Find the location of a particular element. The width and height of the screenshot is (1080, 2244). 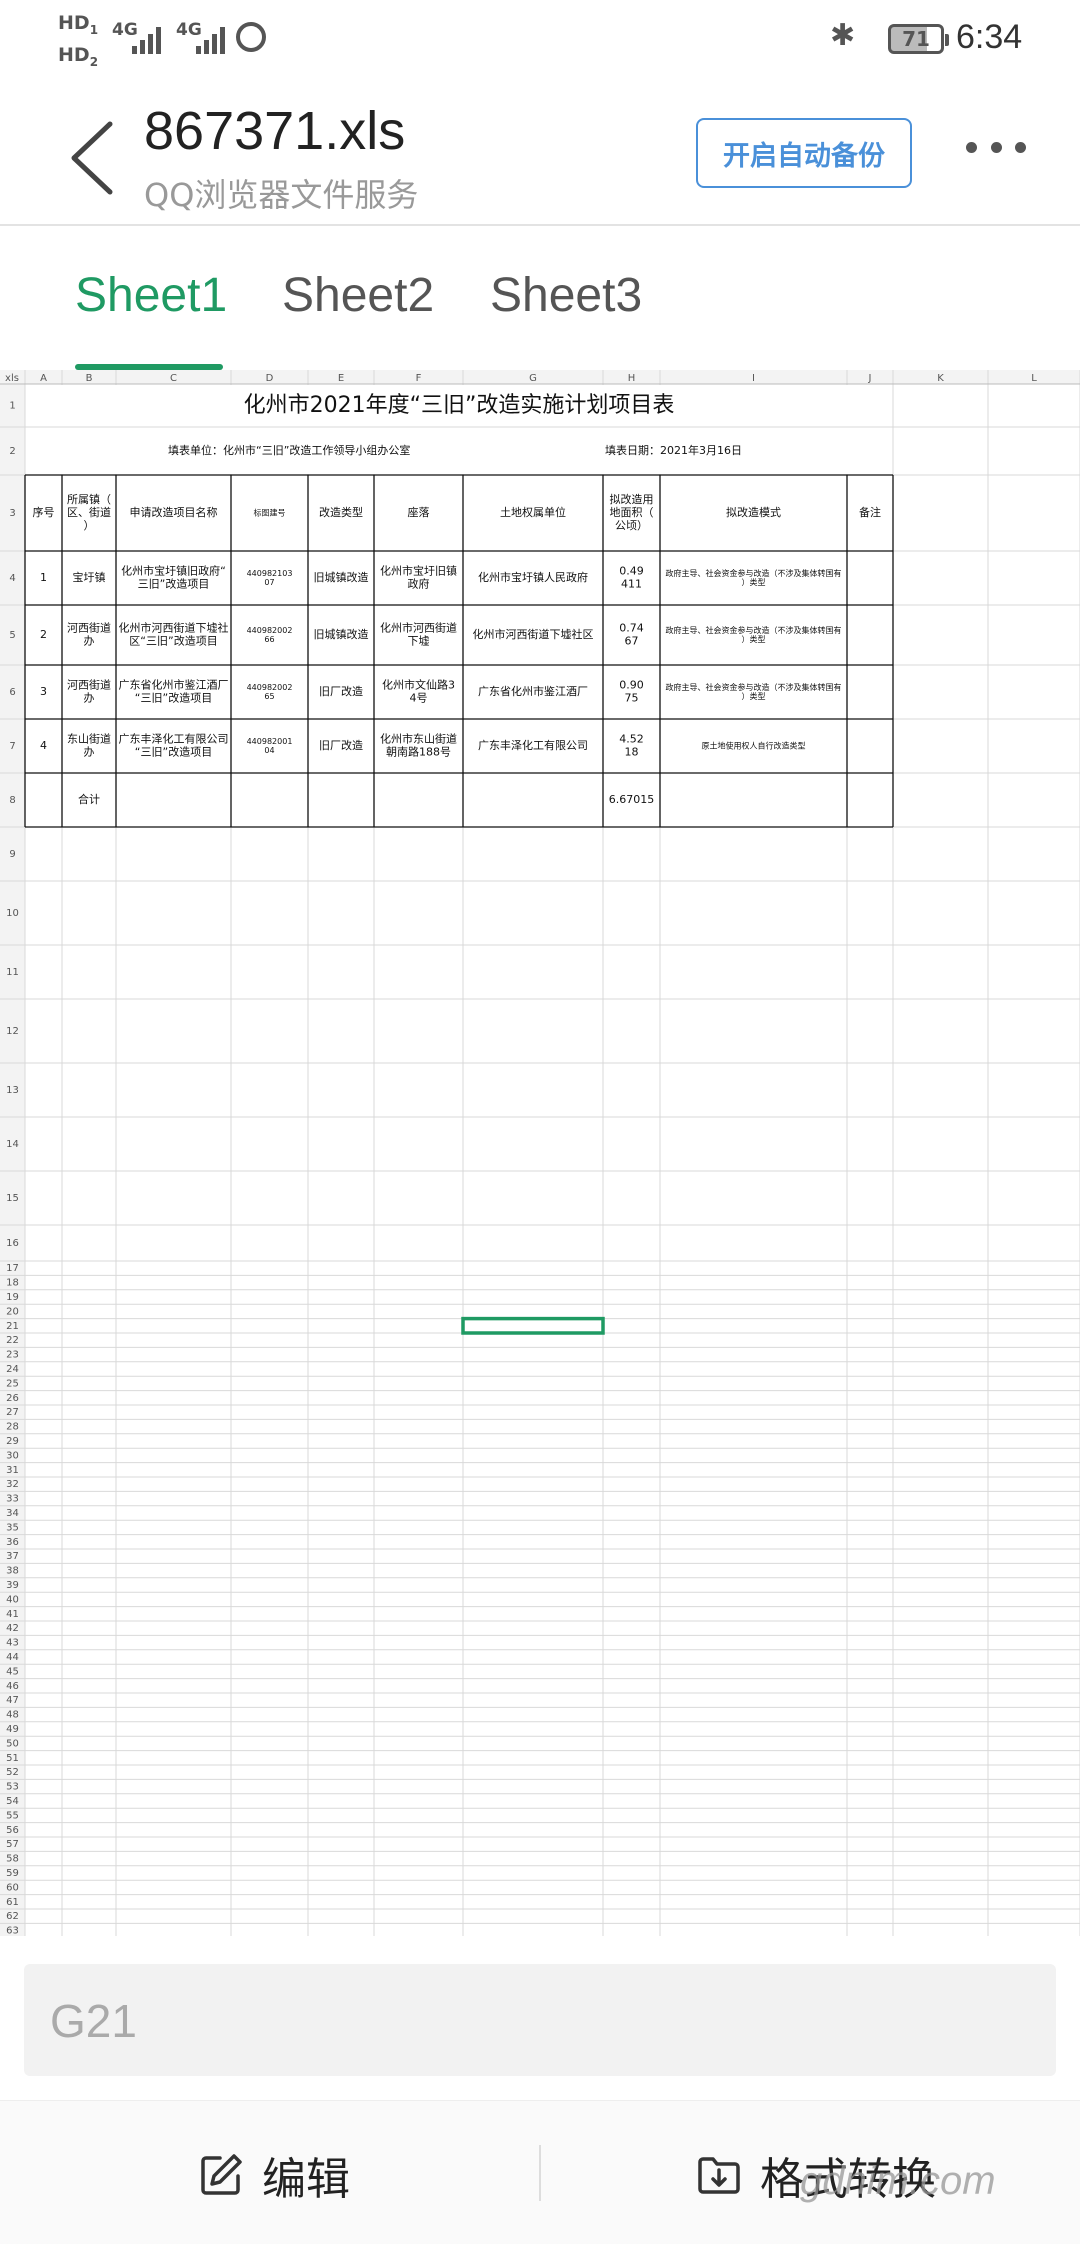

row-header-48: 48 is located at coordinates (12, 1715).